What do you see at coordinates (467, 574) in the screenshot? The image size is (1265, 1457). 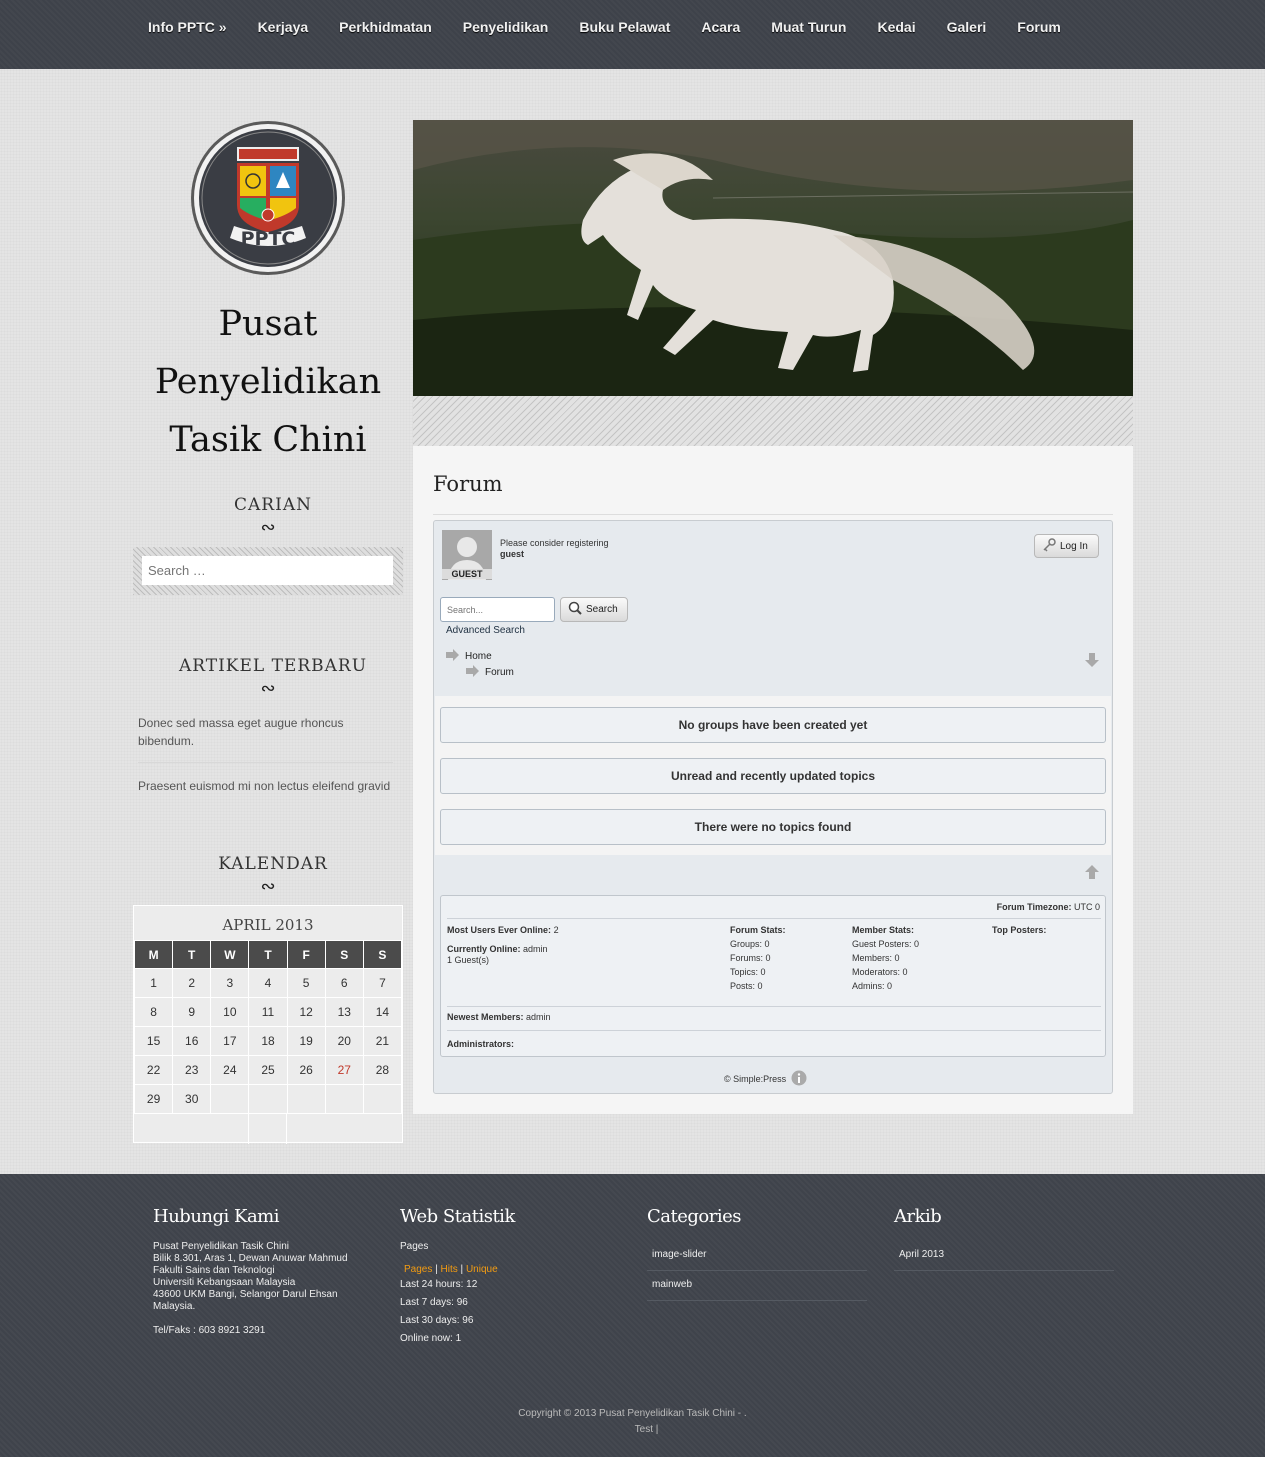 I see `guest-label: GUEST` at bounding box center [467, 574].